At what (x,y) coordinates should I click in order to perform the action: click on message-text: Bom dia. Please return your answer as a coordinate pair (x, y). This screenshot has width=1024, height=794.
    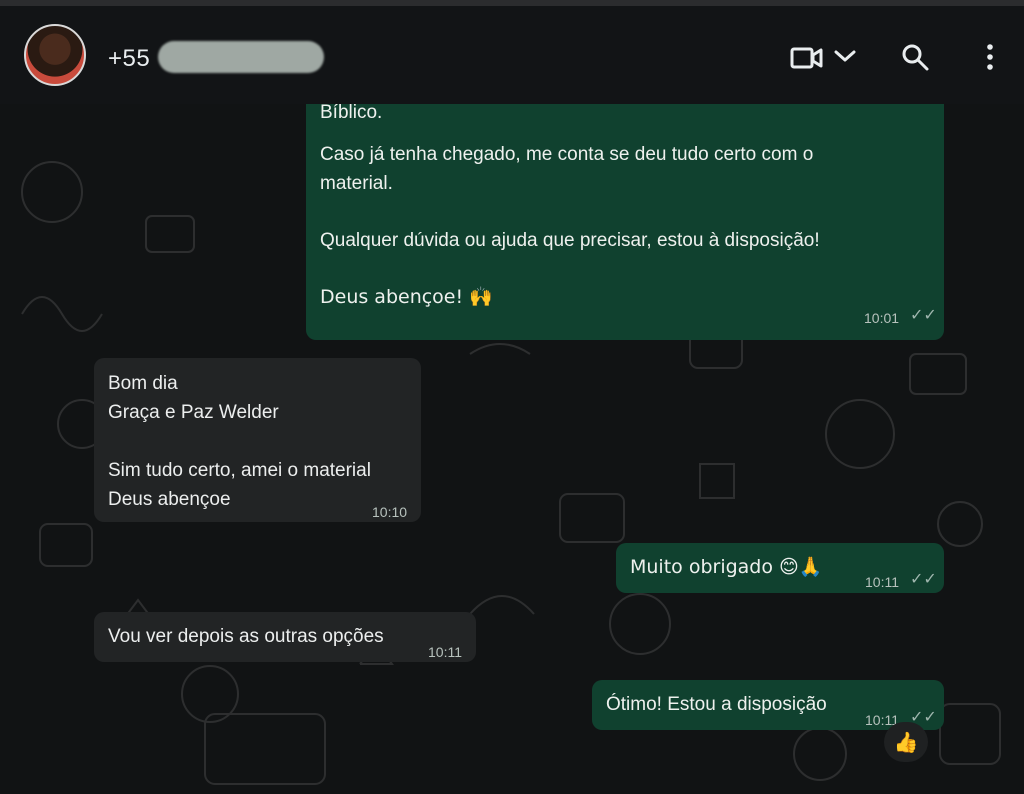
    Looking at the image, I should click on (143, 383).